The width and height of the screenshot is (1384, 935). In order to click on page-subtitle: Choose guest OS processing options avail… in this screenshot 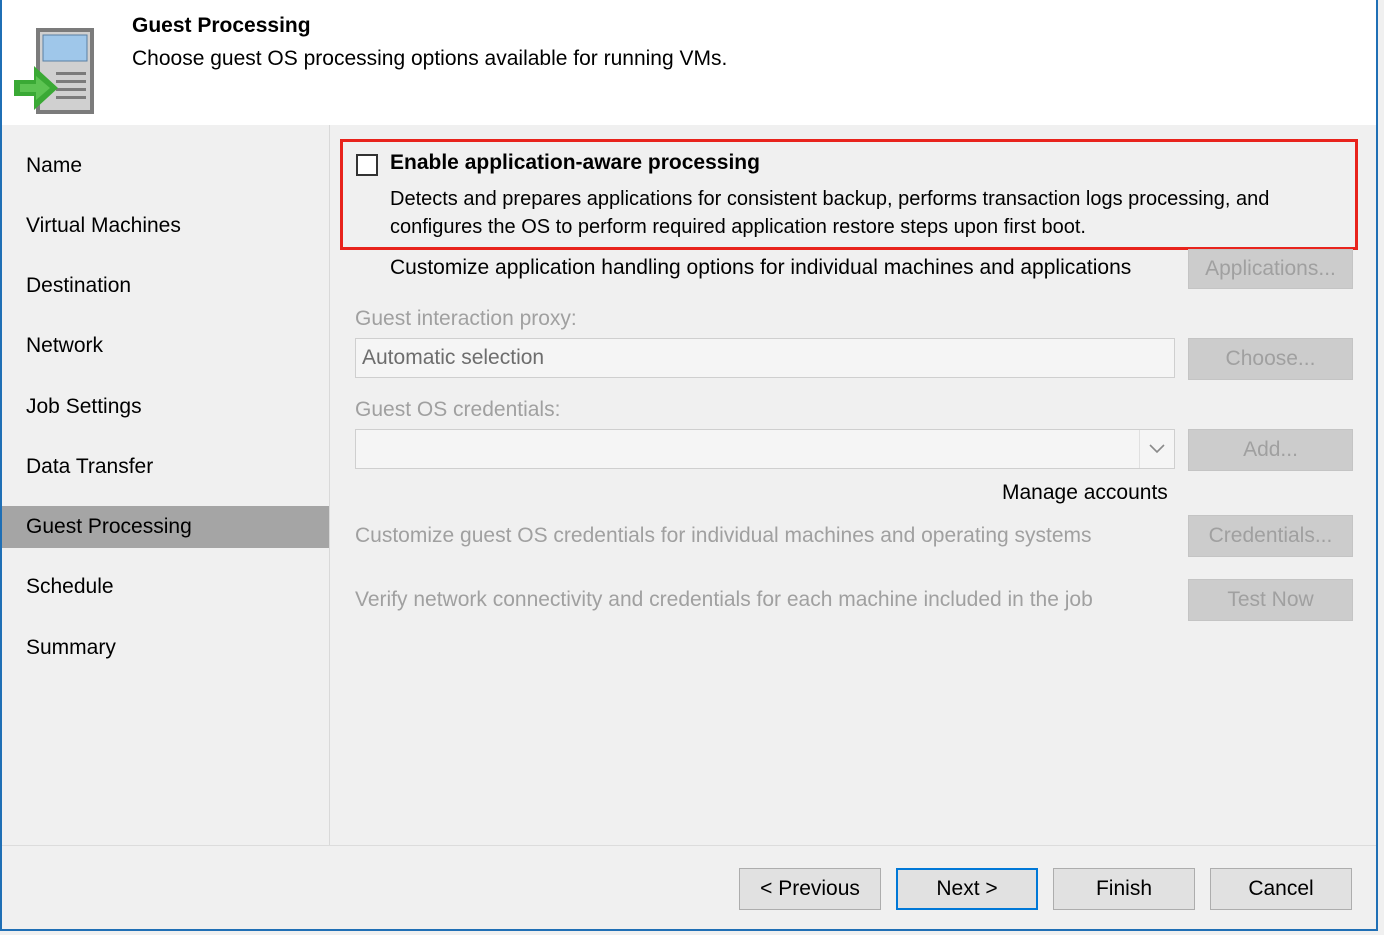, I will do `click(430, 58)`.